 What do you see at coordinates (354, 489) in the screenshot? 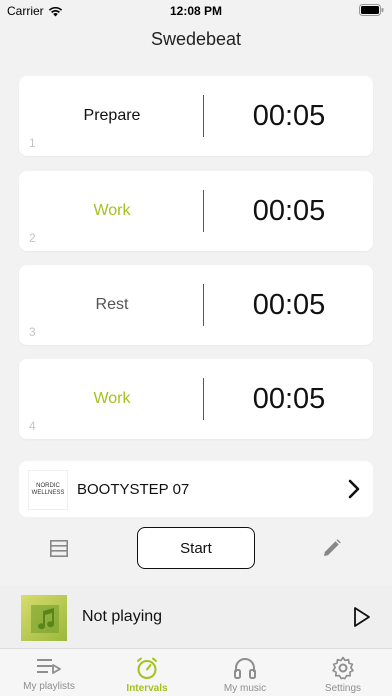
I see `chevron-right-icon` at bounding box center [354, 489].